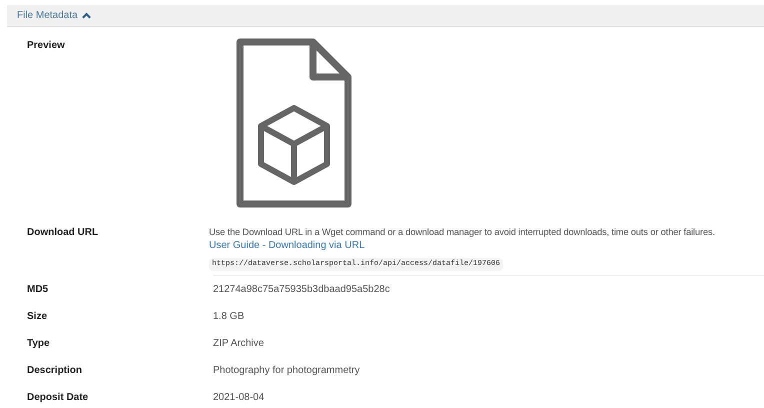 The width and height of the screenshot is (764, 408). Describe the element at coordinates (228, 317) in the screenshot. I see `field-value: 1.8 GB` at that location.